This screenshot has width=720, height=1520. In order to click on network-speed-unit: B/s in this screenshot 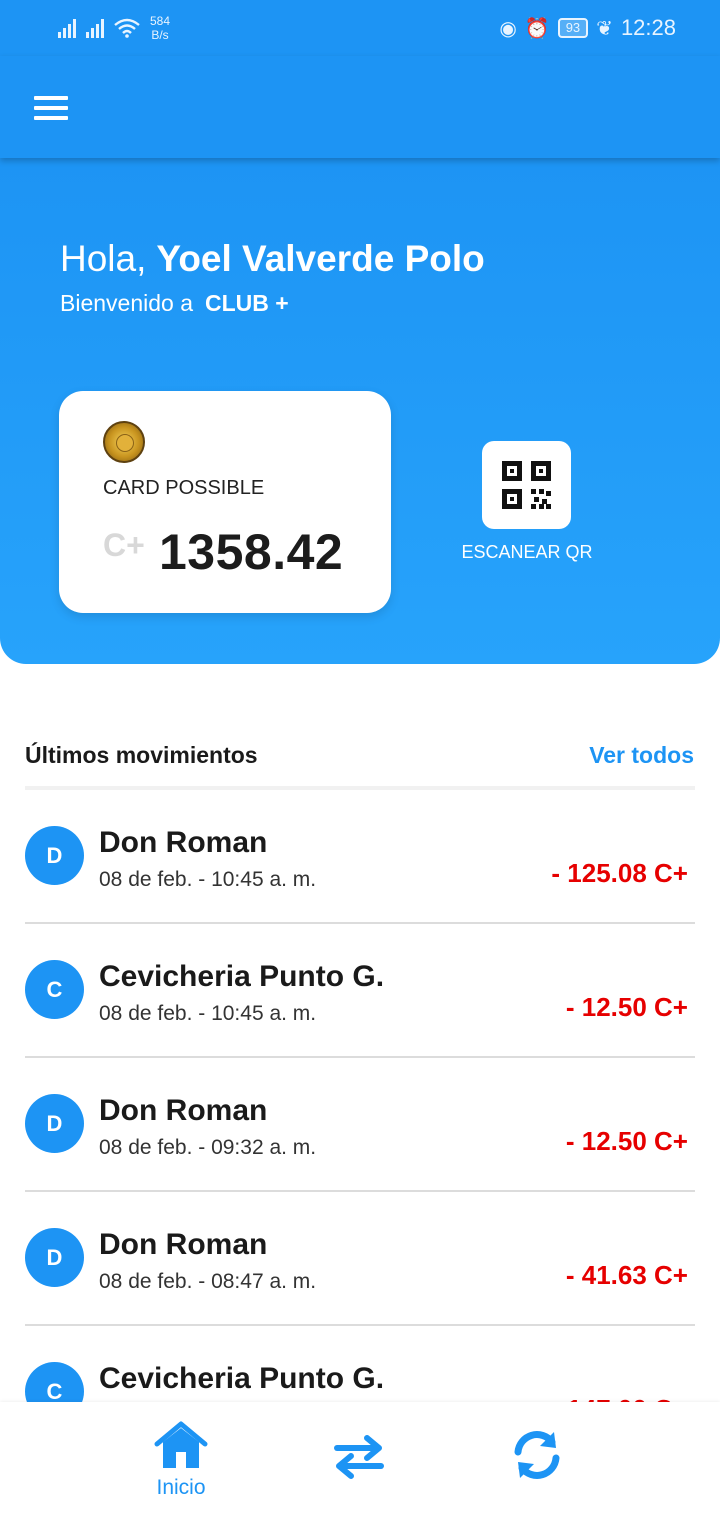, I will do `click(160, 35)`.